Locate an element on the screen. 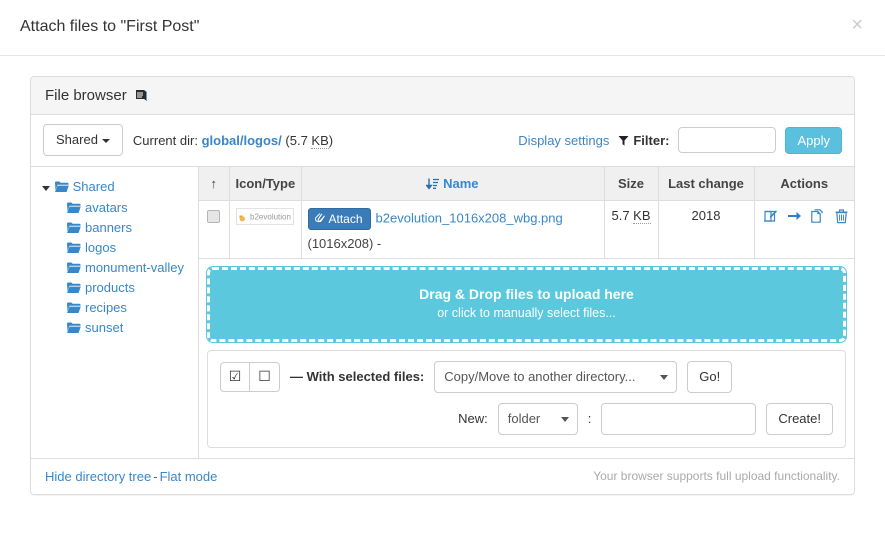  tree-item-label: products is located at coordinates (110, 288).